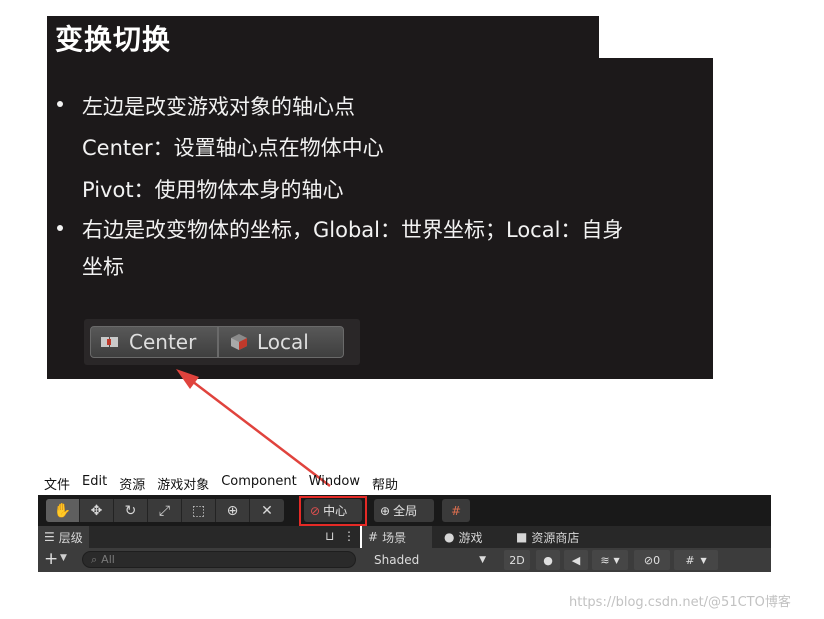 Image resolution: width=824 pixels, height=619 pixels. Describe the element at coordinates (219, 559) in the screenshot. I see `hierarchy-search-input: ⌕ All` at that location.